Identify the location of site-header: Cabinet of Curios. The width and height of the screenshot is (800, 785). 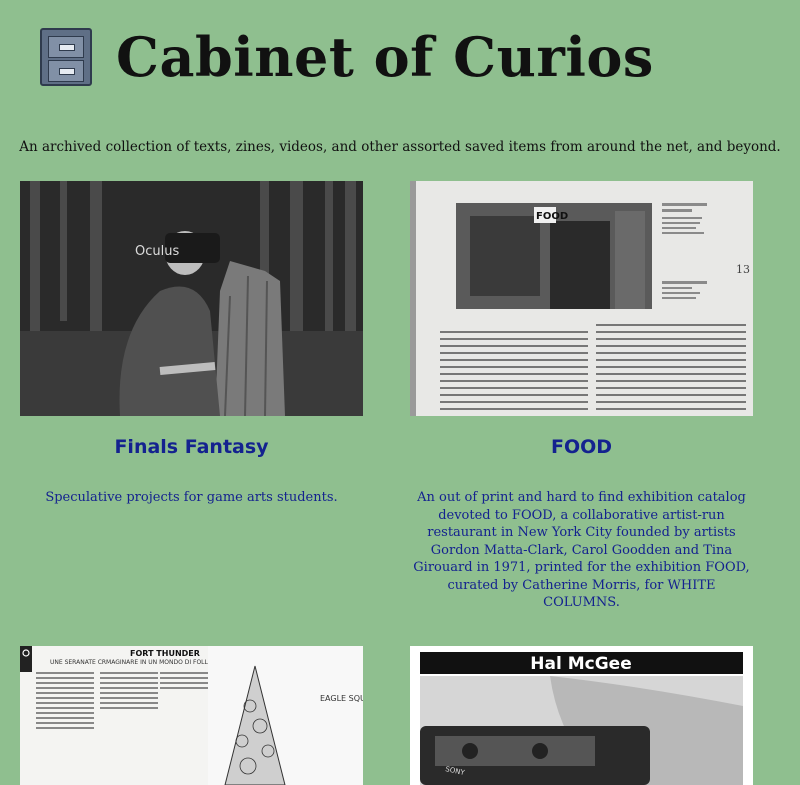
(347, 57).